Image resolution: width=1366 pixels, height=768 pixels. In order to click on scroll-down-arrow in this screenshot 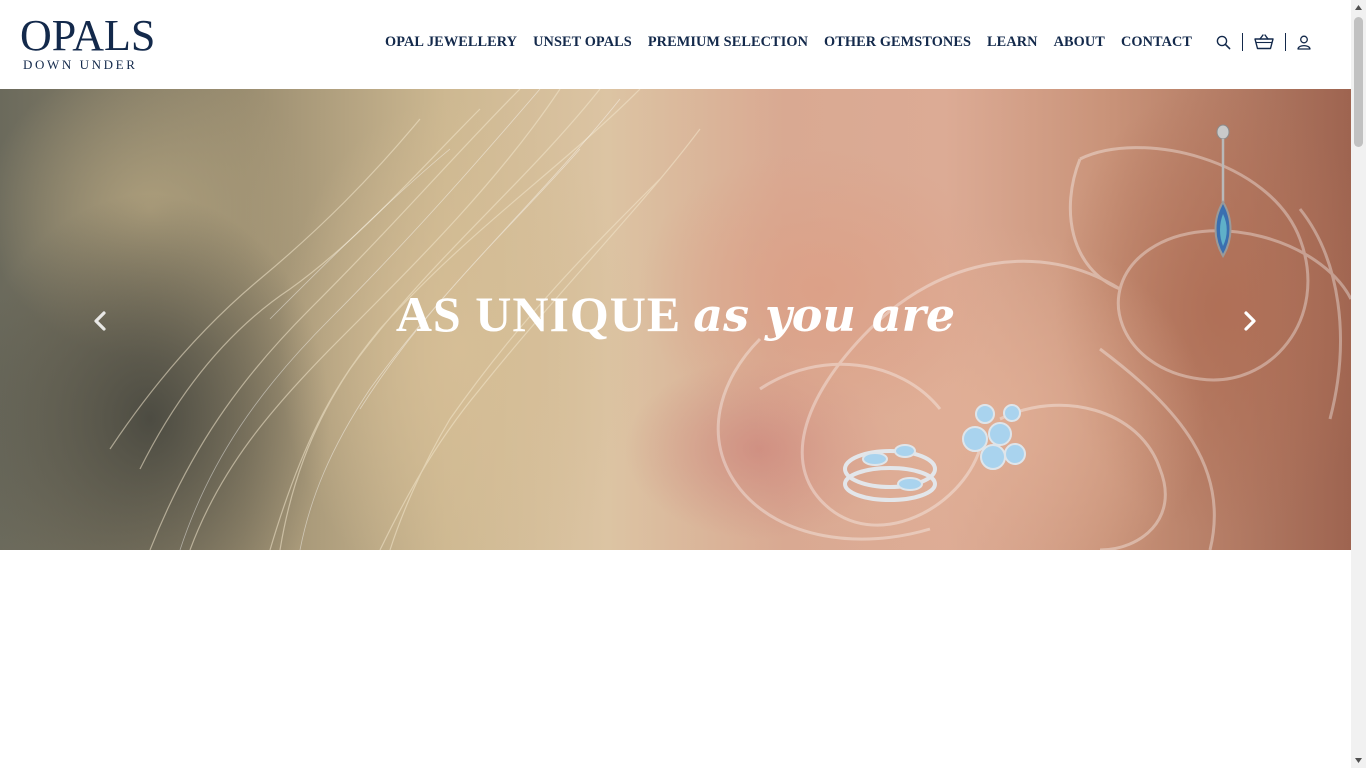, I will do `click(1358, 760)`.